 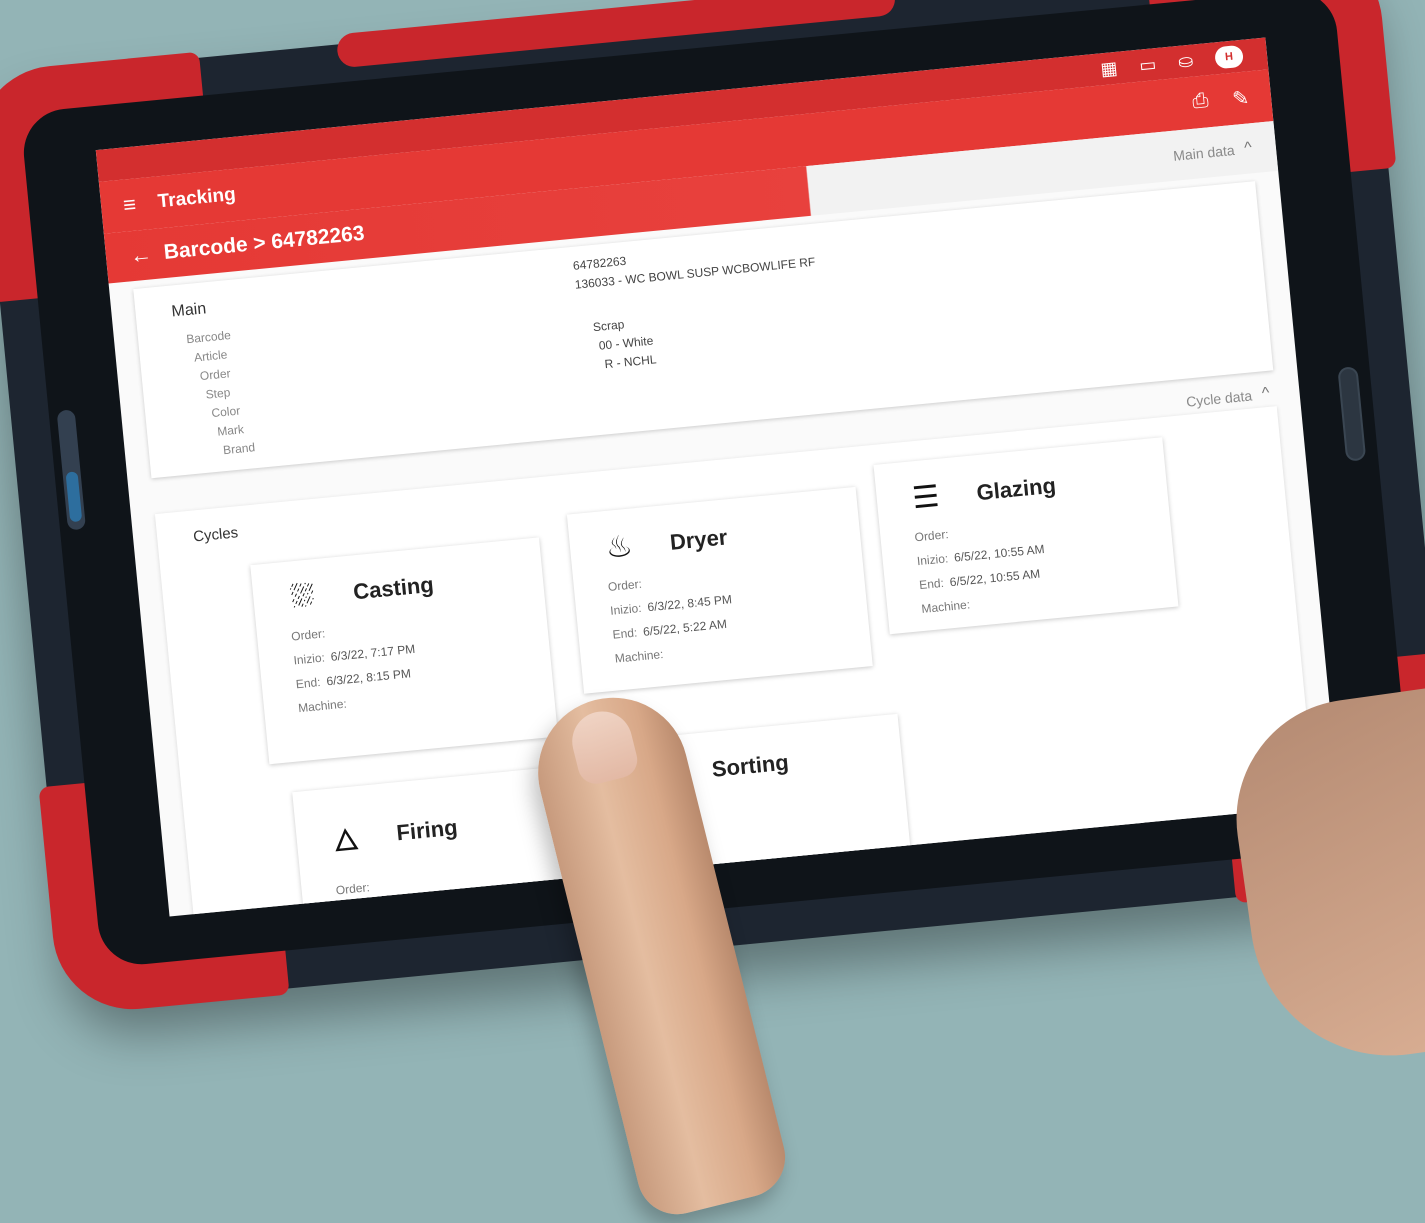 What do you see at coordinates (1185, 61) in the screenshot?
I see `format-paint-icon: ⛀` at bounding box center [1185, 61].